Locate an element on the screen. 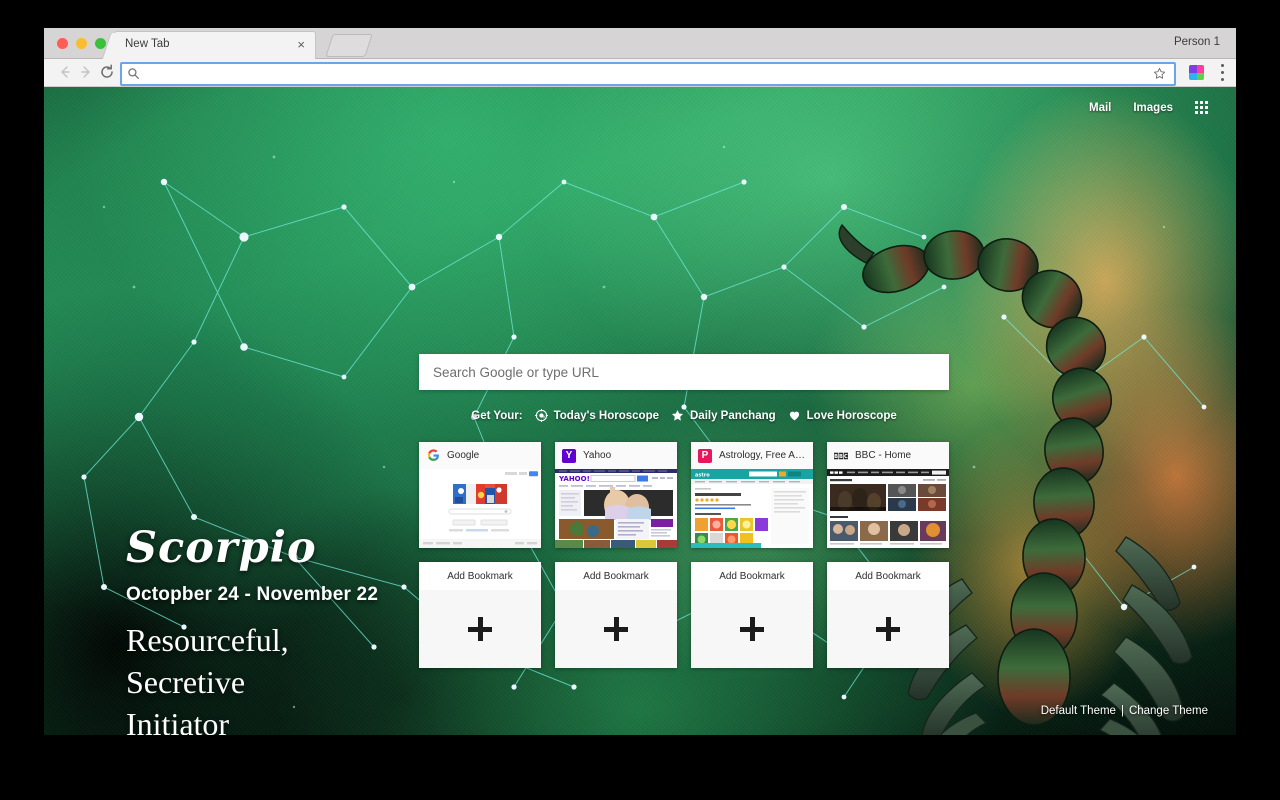 The width and height of the screenshot is (1280, 800). apps-grid-icon is located at coordinates (1201, 107).